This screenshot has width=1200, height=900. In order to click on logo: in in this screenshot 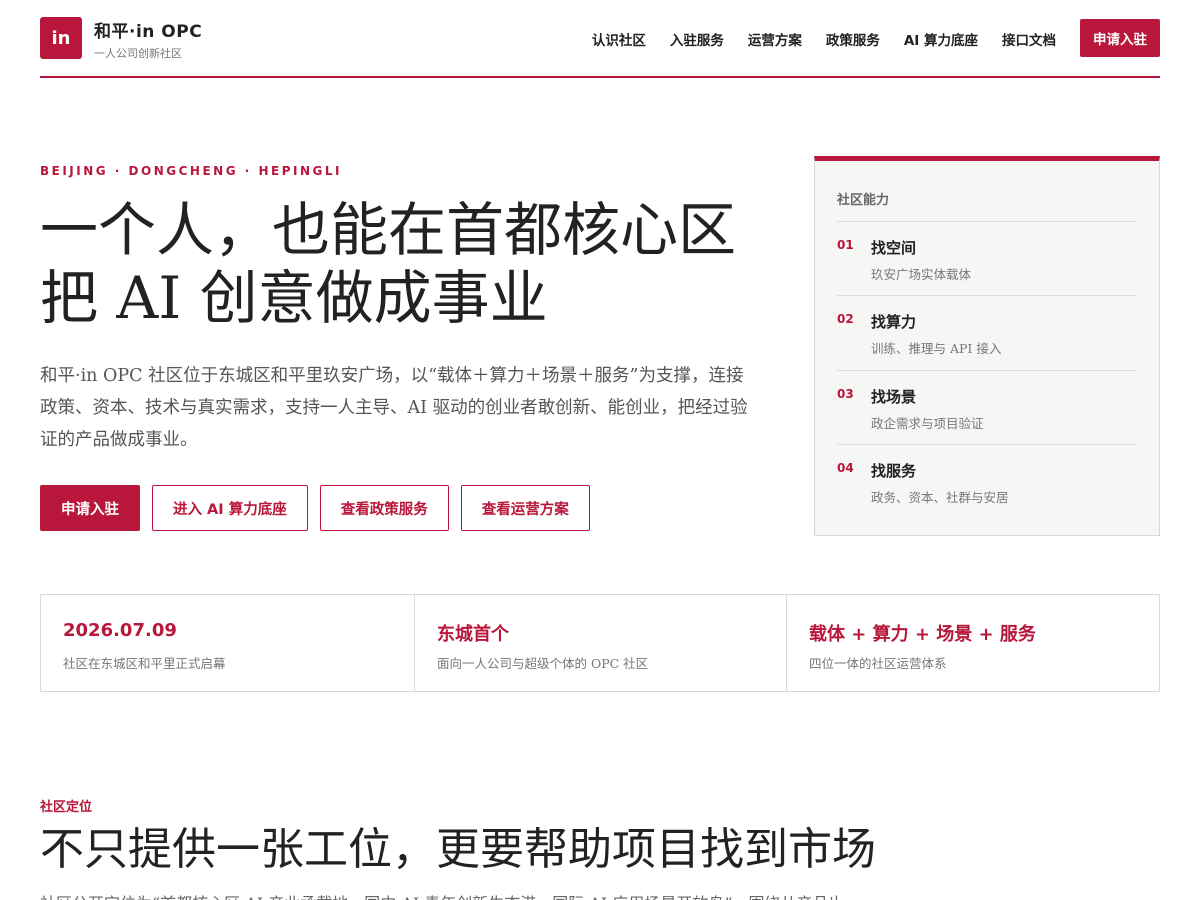, I will do `click(61, 38)`.